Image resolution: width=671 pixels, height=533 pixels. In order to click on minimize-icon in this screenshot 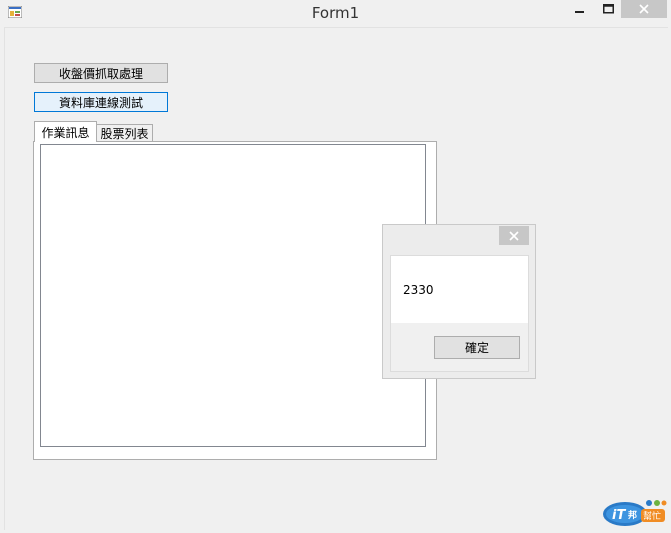, I will do `click(579, 12)`.